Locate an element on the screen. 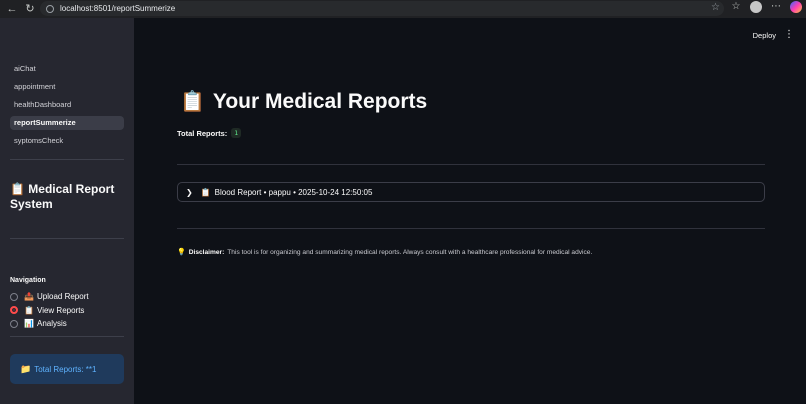 The width and height of the screenshot is (806, 404). radio-button-selected is located at coordinates (14, 310).